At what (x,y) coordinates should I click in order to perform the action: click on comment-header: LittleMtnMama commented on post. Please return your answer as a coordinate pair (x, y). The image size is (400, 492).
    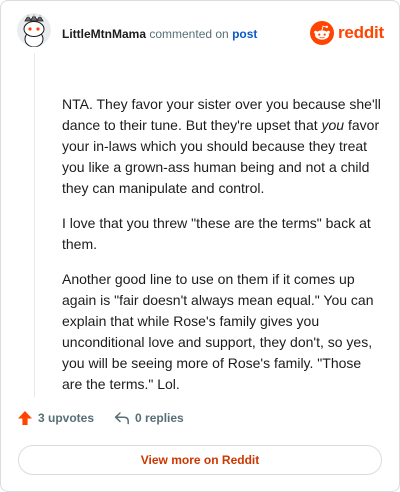
    Looking at the image, I should click on (159, 34).